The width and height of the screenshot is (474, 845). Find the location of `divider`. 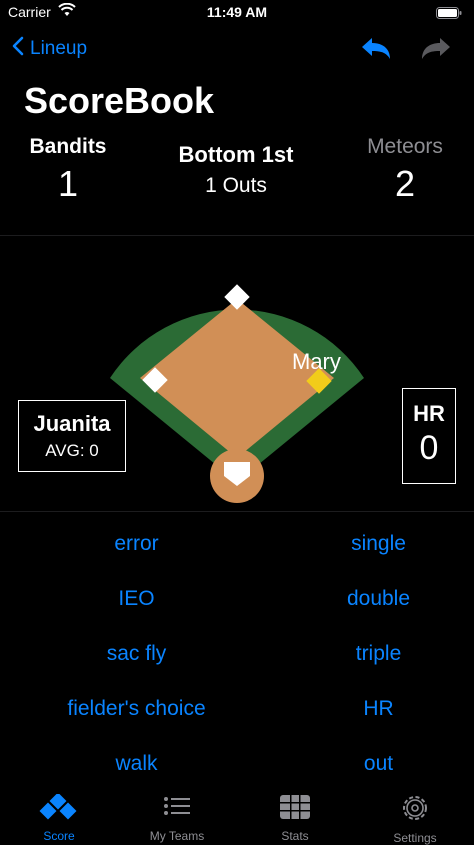

divider is located at coordinates (237, 511).